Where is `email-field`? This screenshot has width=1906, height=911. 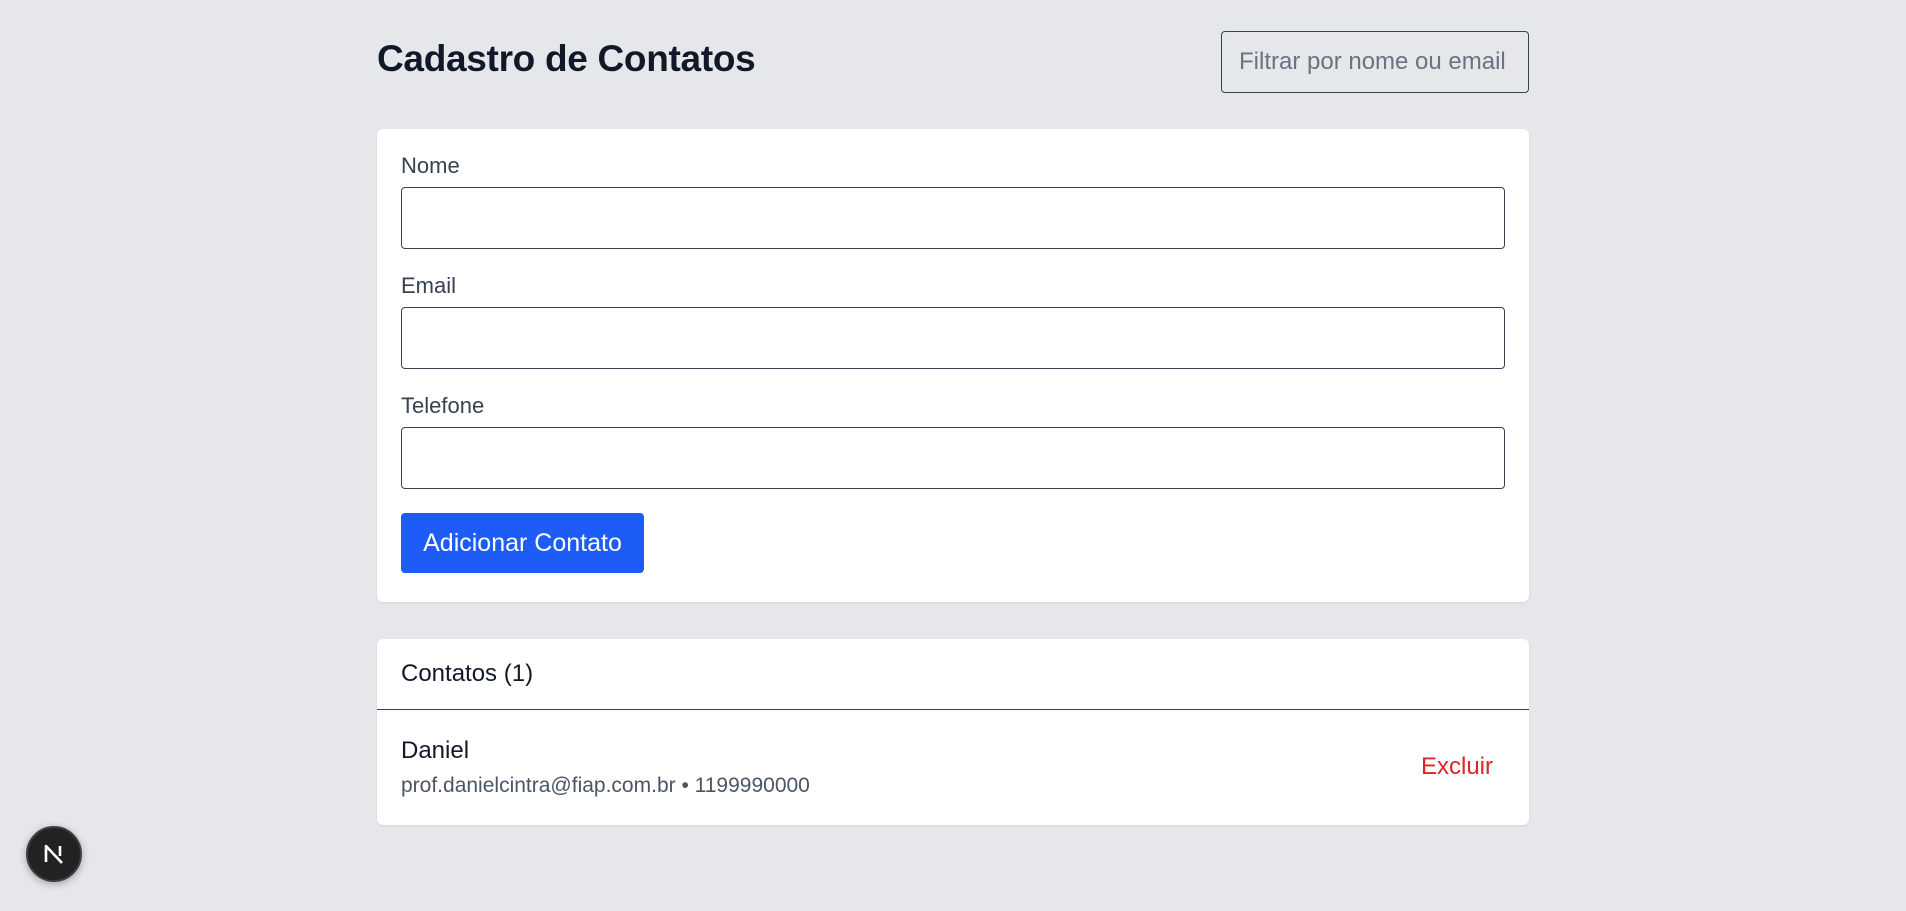
email-field is located at coordinates (953, 338).